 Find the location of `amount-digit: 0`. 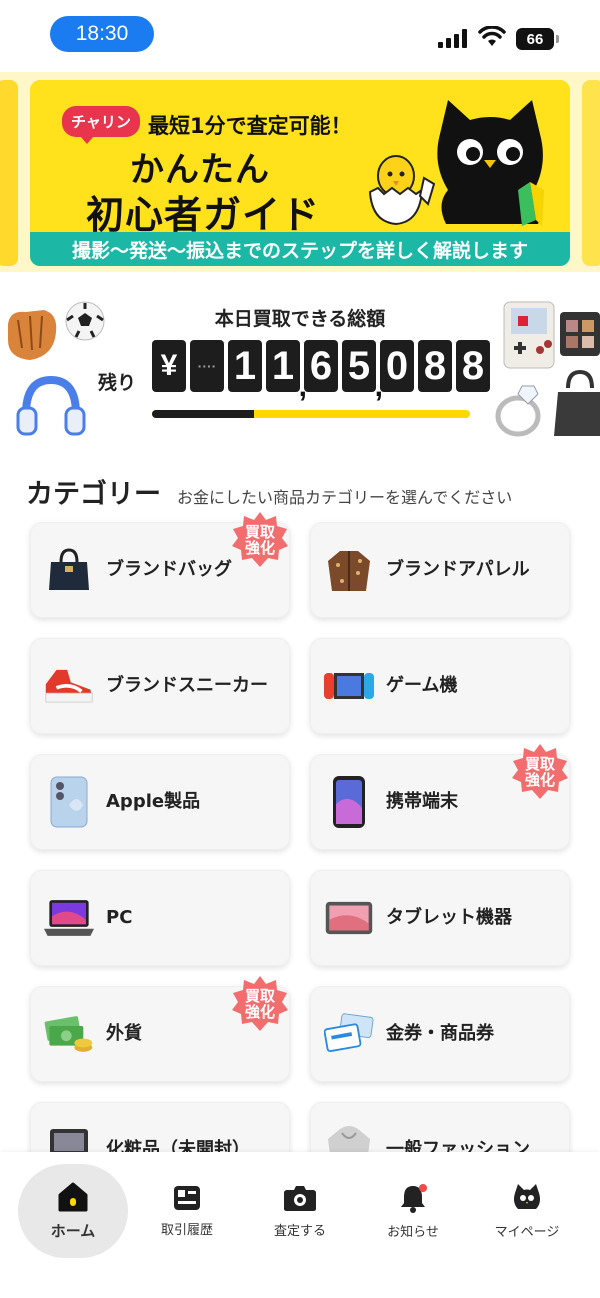

amount-digit: 0 is located at coordinates (397, 366).